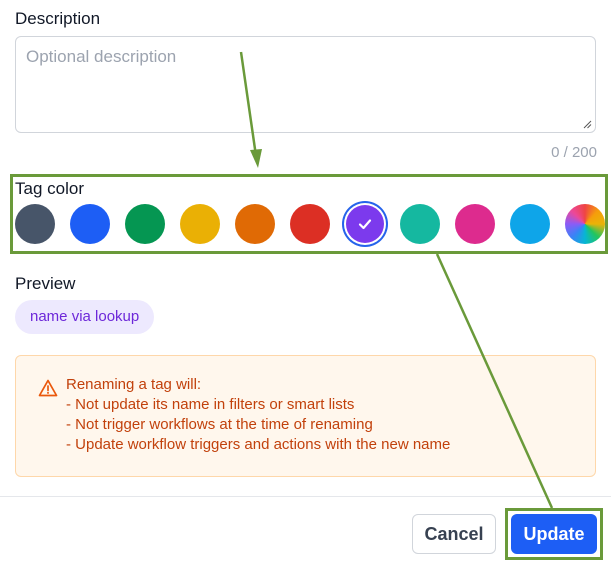 This screenshot has height=566, width=611. I want to click on swatch-red, so click(310, 224).